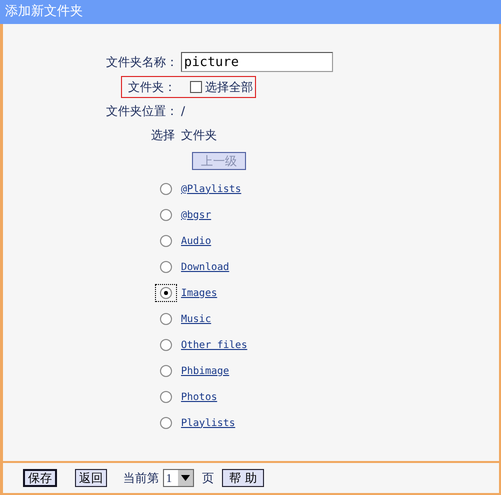 The width and height of the screenshot is (501, 495). What do you see at coordinates (199, 293) in the screenshot?
I see `folder-link: Images` at bounding box center [199, 293].